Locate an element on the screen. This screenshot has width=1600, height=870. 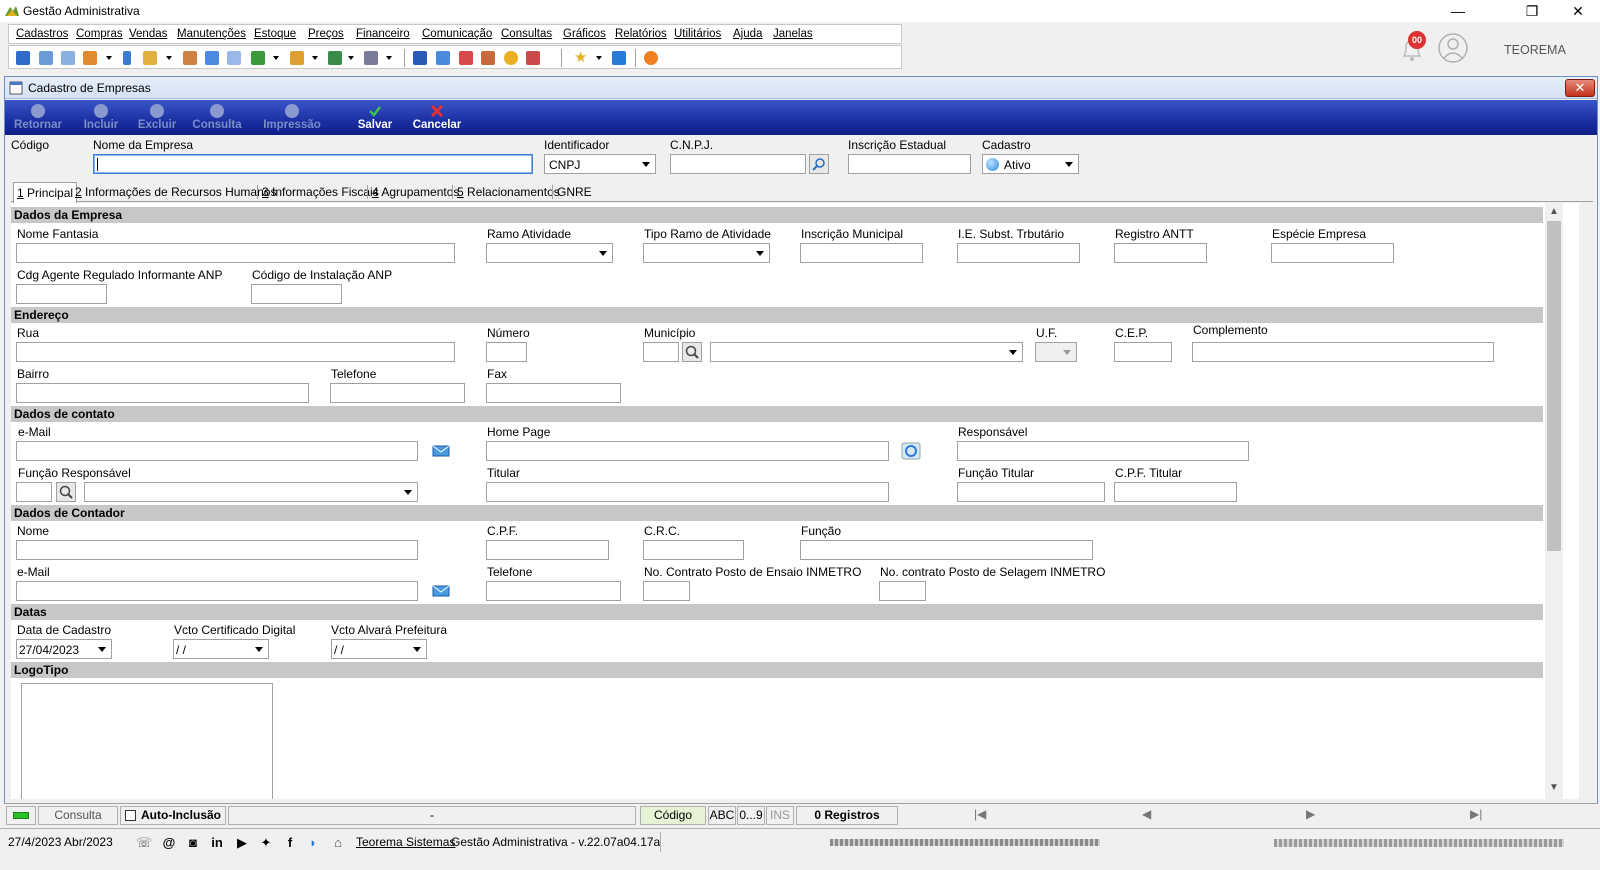
municipio-select is located at coordinates (866, 352).